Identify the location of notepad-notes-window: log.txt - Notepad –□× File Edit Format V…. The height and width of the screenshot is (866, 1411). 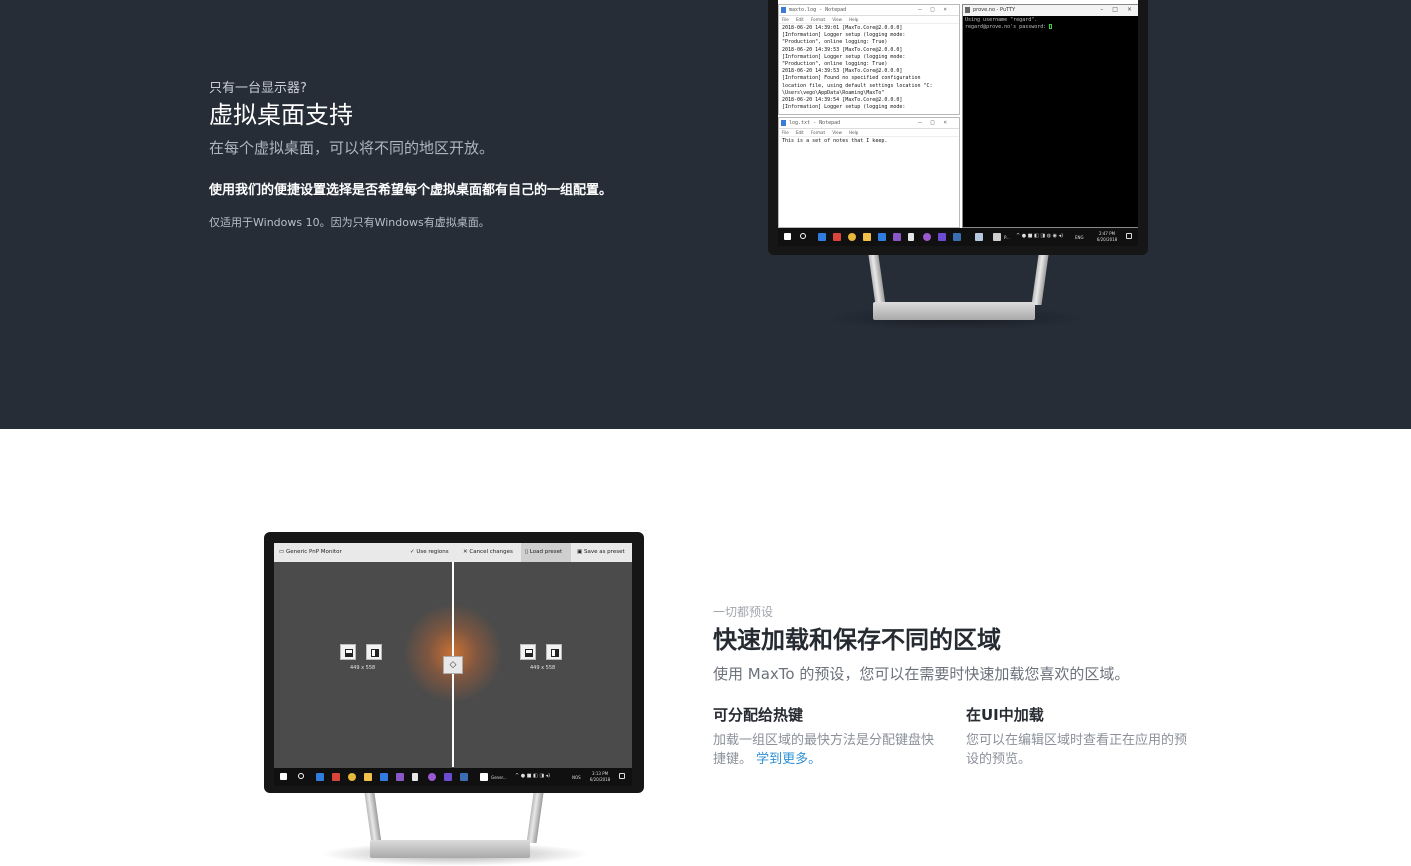
(869, 172).